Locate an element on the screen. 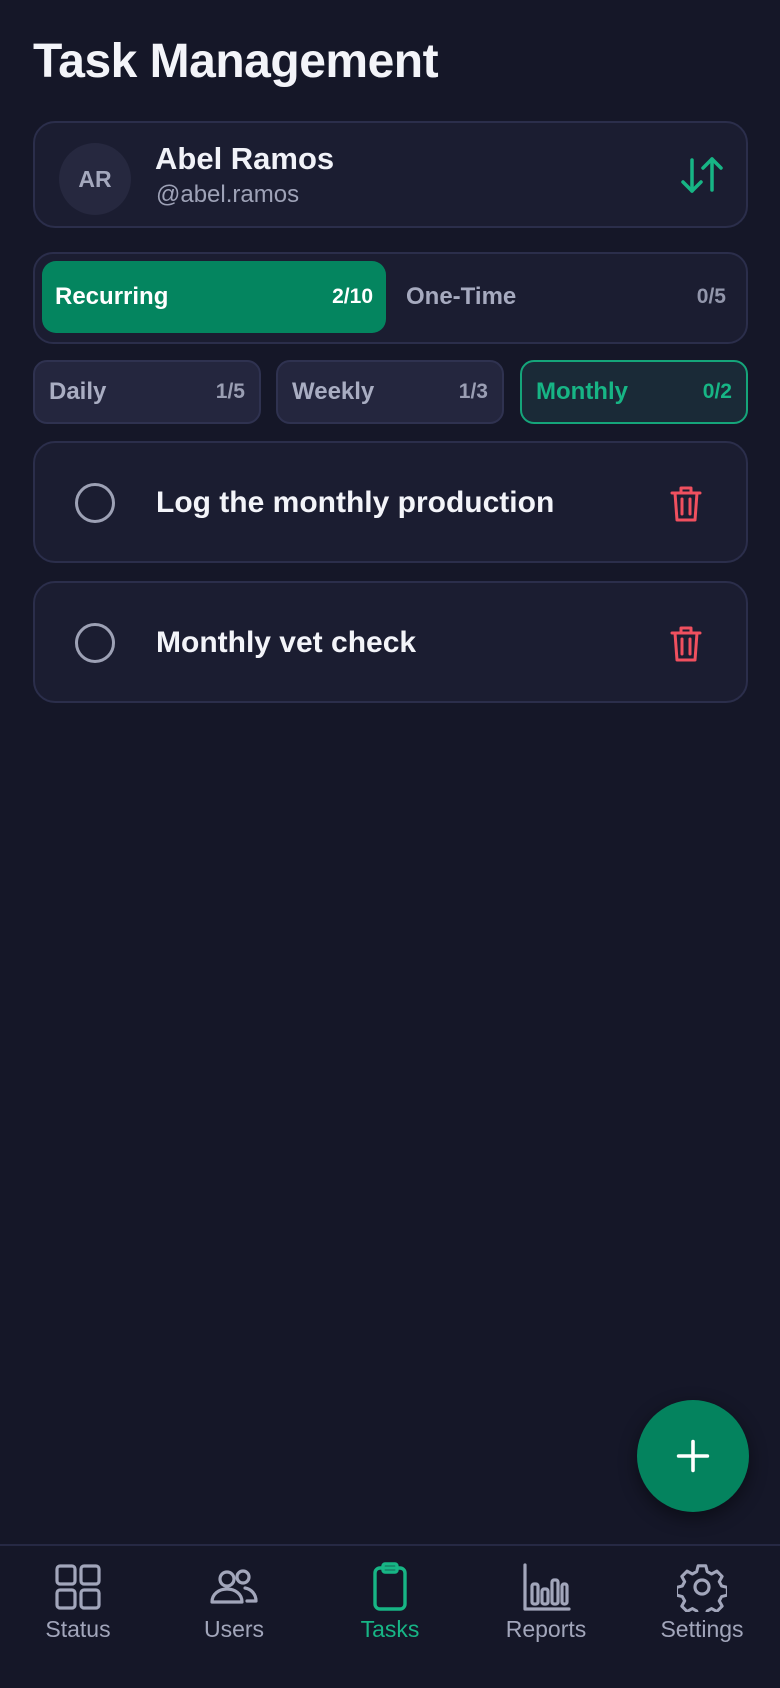  bar-chart-icon is located at coordinates (547, 1587).